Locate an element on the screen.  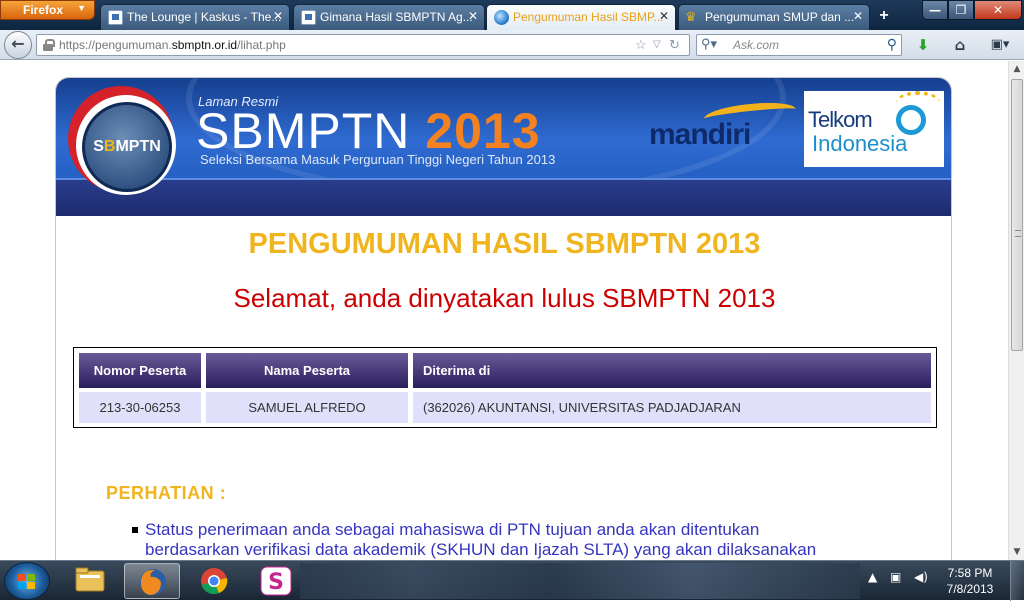
table-header-nomor: Nomor Peserta is located at coordinates (140, 370).